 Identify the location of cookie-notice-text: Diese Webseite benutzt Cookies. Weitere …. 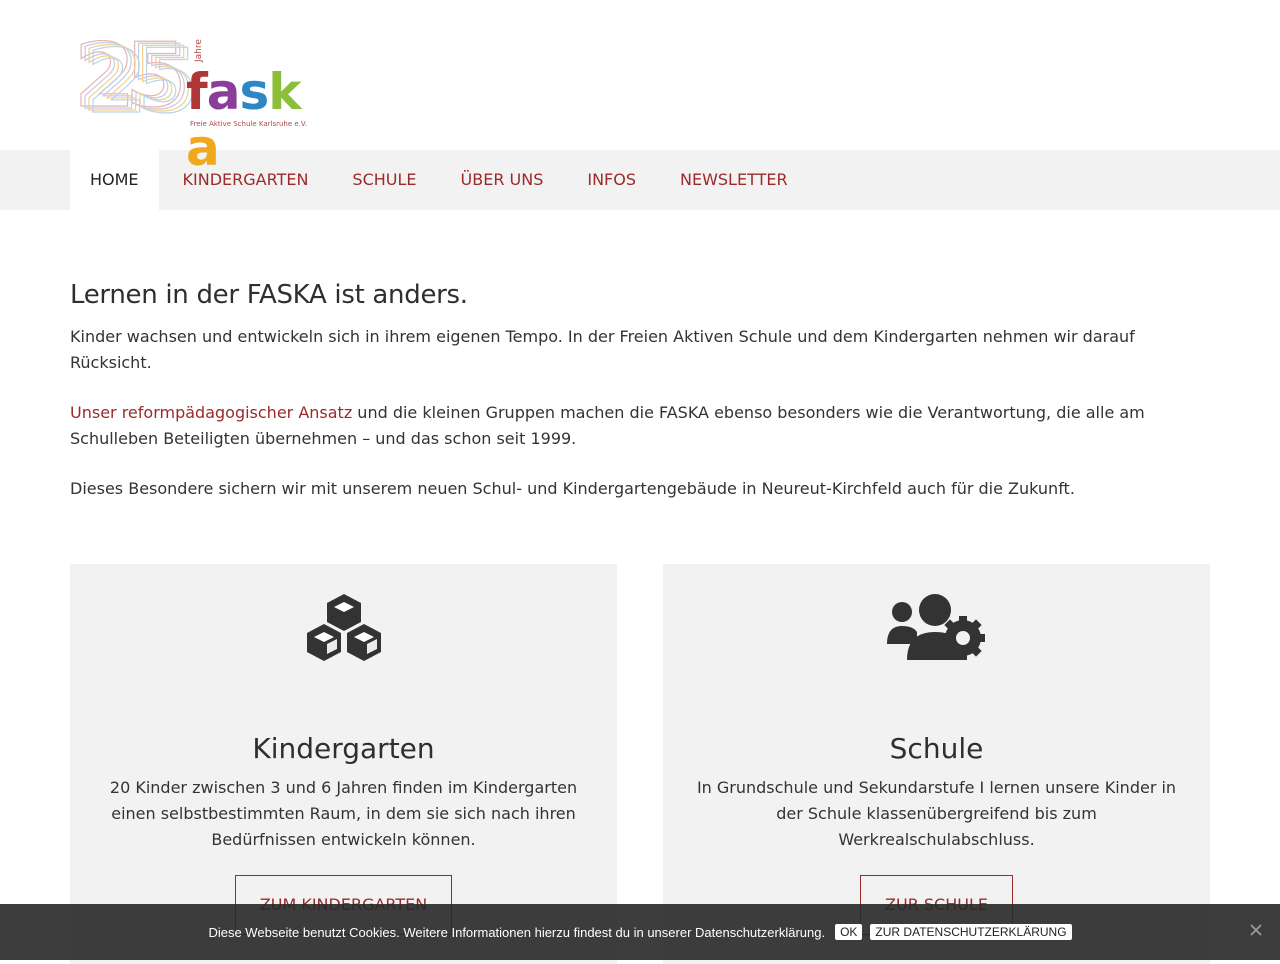
(517, 932).